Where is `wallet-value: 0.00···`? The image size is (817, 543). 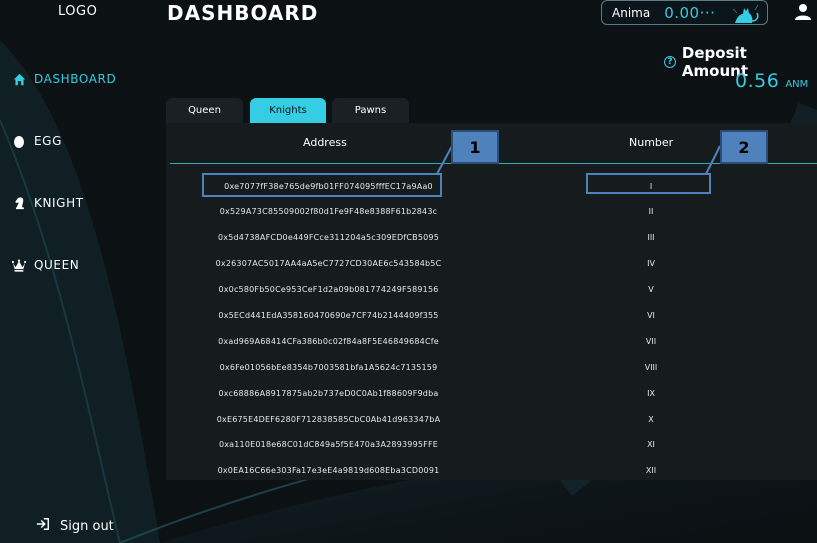
wallet-value: 0.00··· is located at coordinates (690, 12).